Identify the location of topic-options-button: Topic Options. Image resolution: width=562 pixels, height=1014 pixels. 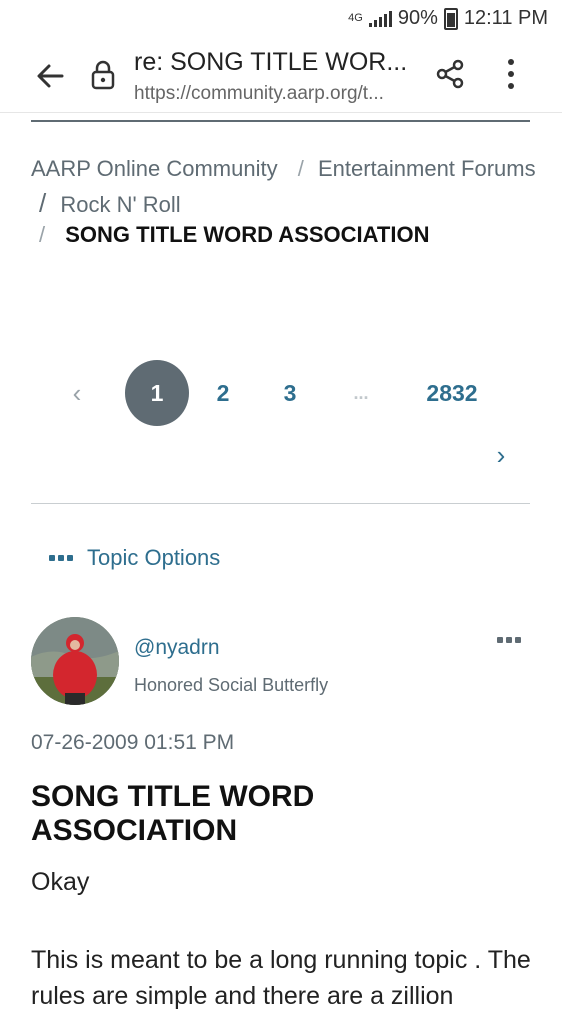
(134, 558).